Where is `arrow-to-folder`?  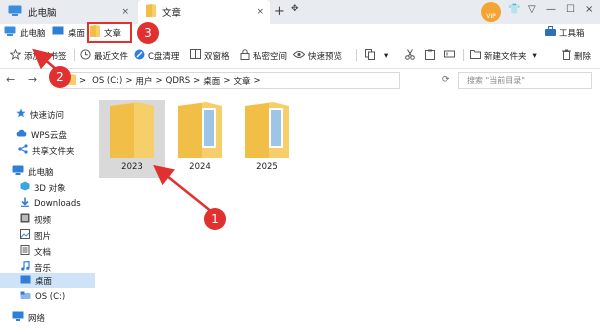
arrow-to-folder is located at coordinates (183, 188).